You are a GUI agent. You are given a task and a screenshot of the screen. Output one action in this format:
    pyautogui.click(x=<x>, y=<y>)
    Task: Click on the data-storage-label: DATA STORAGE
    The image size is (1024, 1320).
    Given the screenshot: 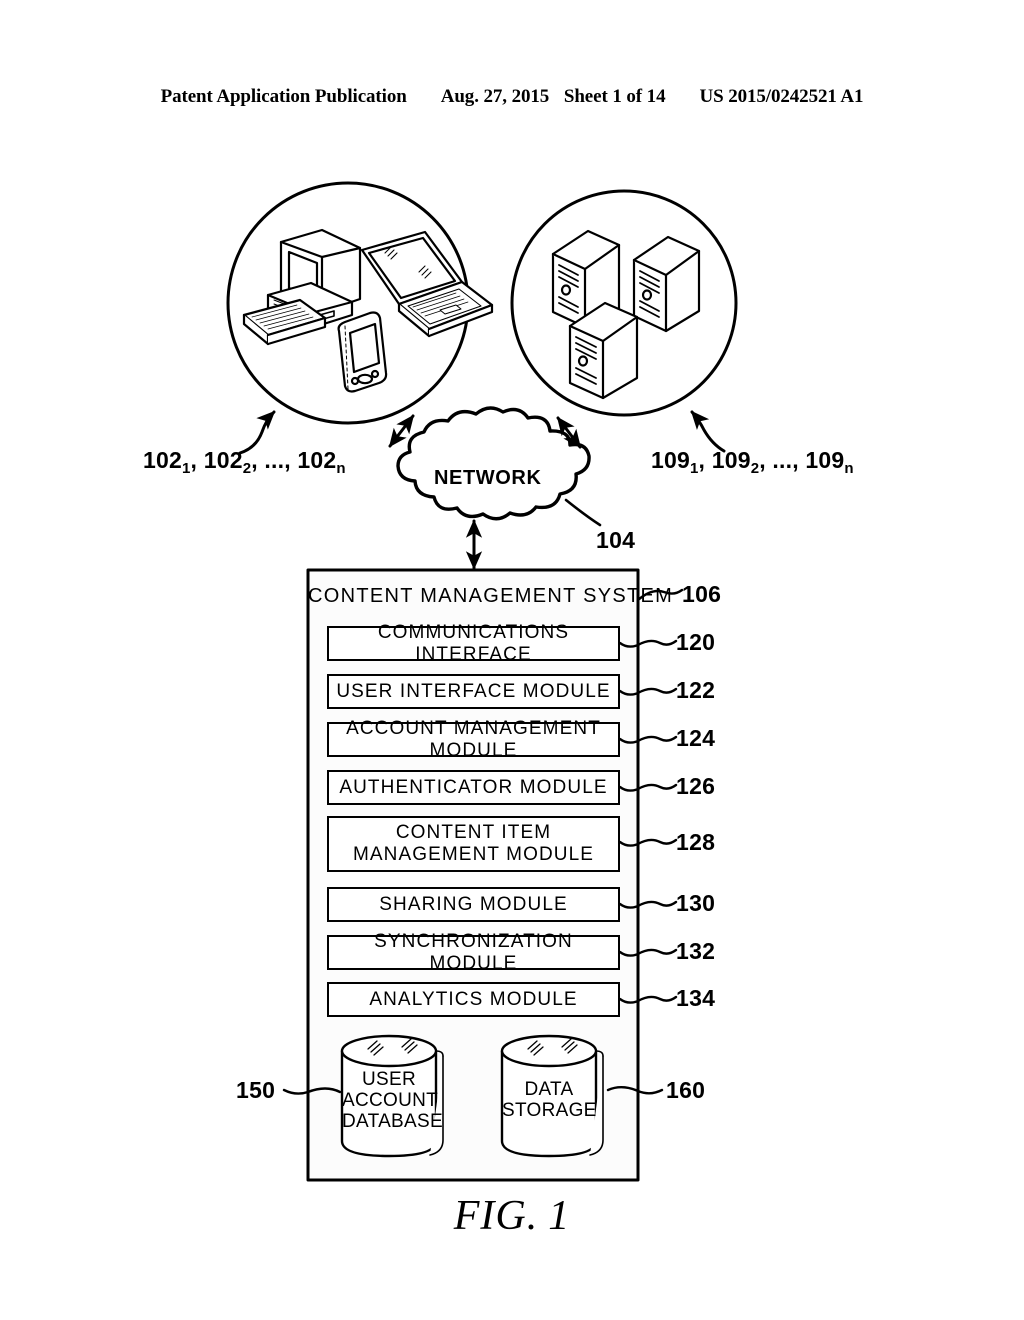 What is the action you would take?
    pyautogui.click(x=549, y=1100)
    